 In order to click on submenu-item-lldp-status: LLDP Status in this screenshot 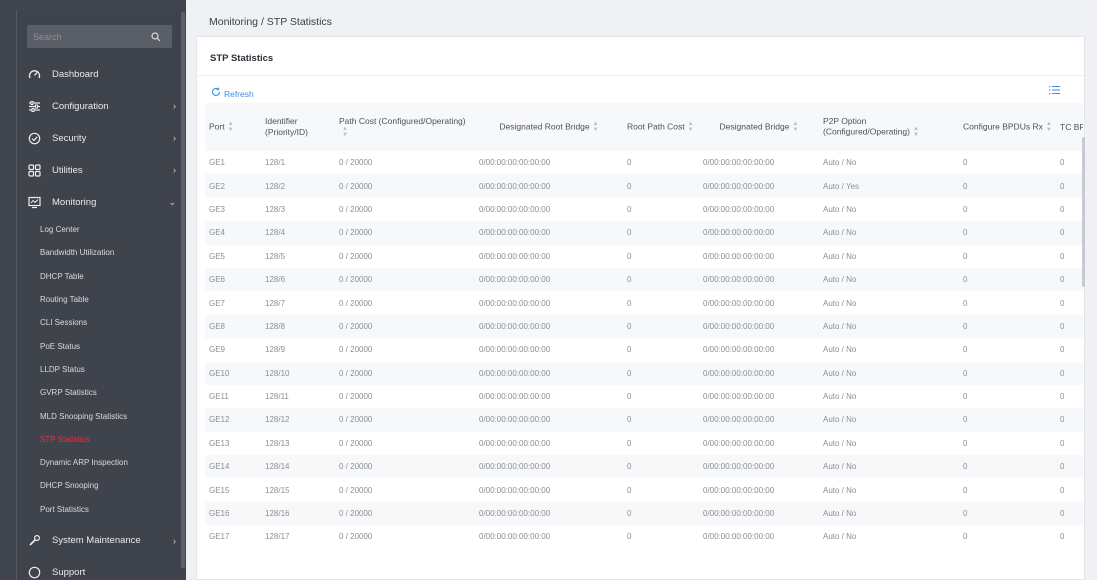, I will do `click(113, 369)`.